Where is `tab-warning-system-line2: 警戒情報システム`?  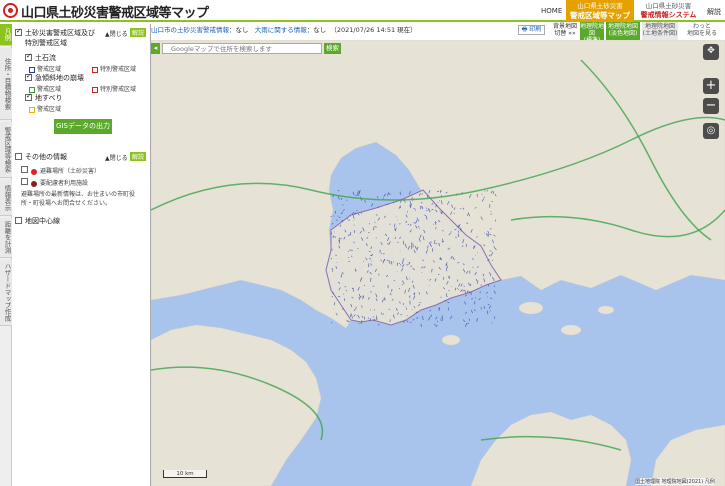
tab-warning-system-line2: 警戒情報システム is located at coordinates (668, 15).